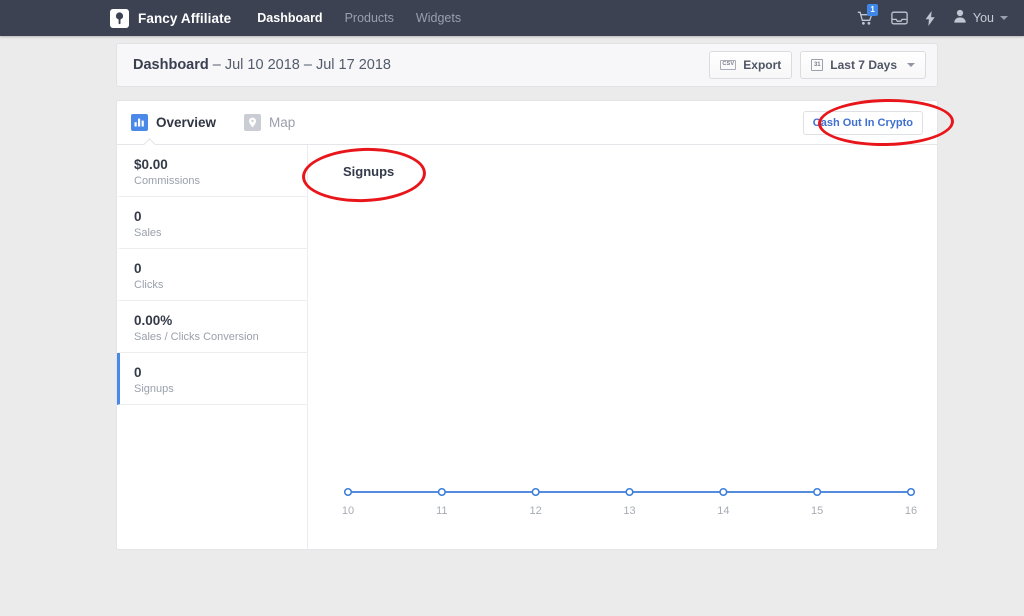 The height and width of the screenshot is (616, 1024). I want to click on metric-value: $0.00, so click(151, 164).